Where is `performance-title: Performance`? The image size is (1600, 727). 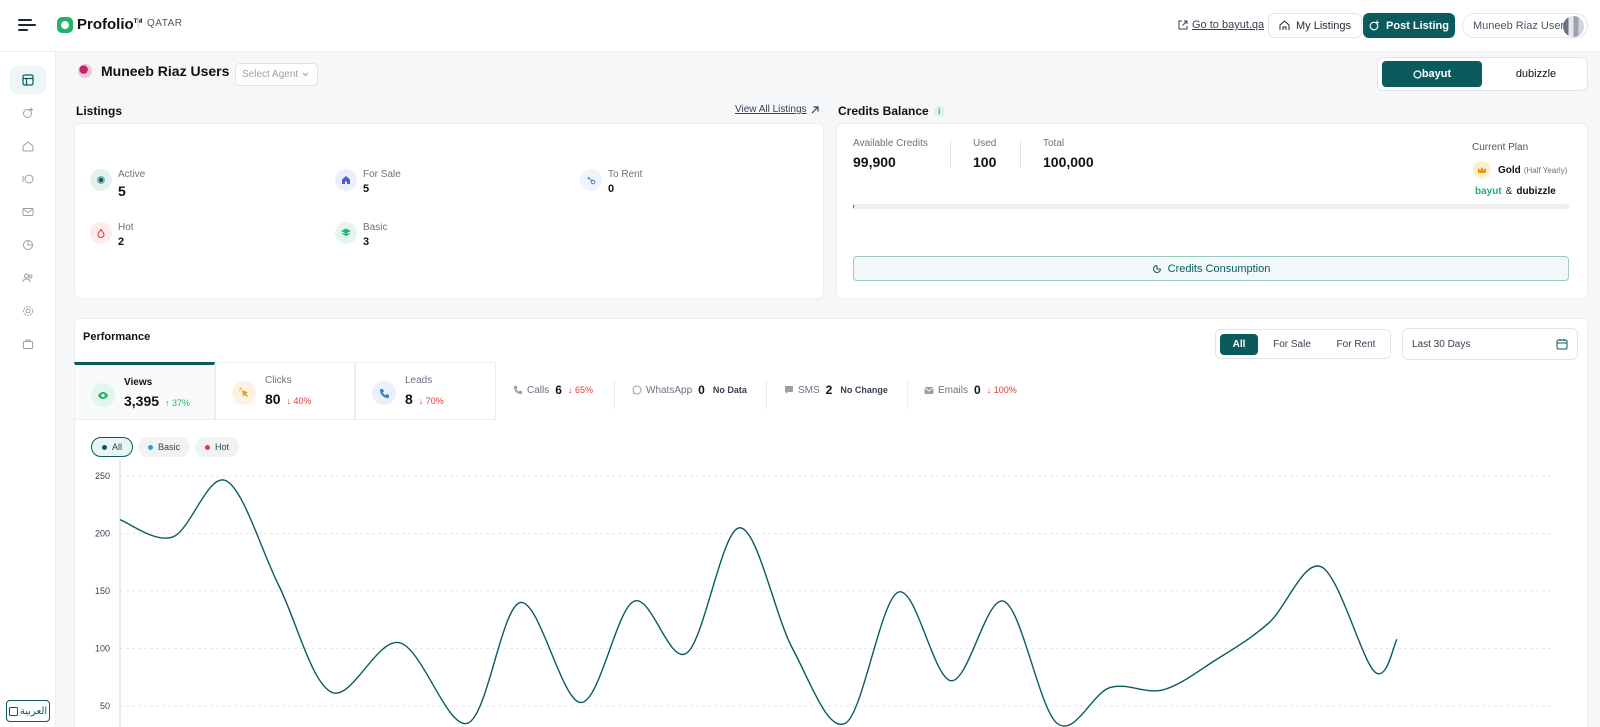 performance-title: Performance is located at coordinates (117, 337).